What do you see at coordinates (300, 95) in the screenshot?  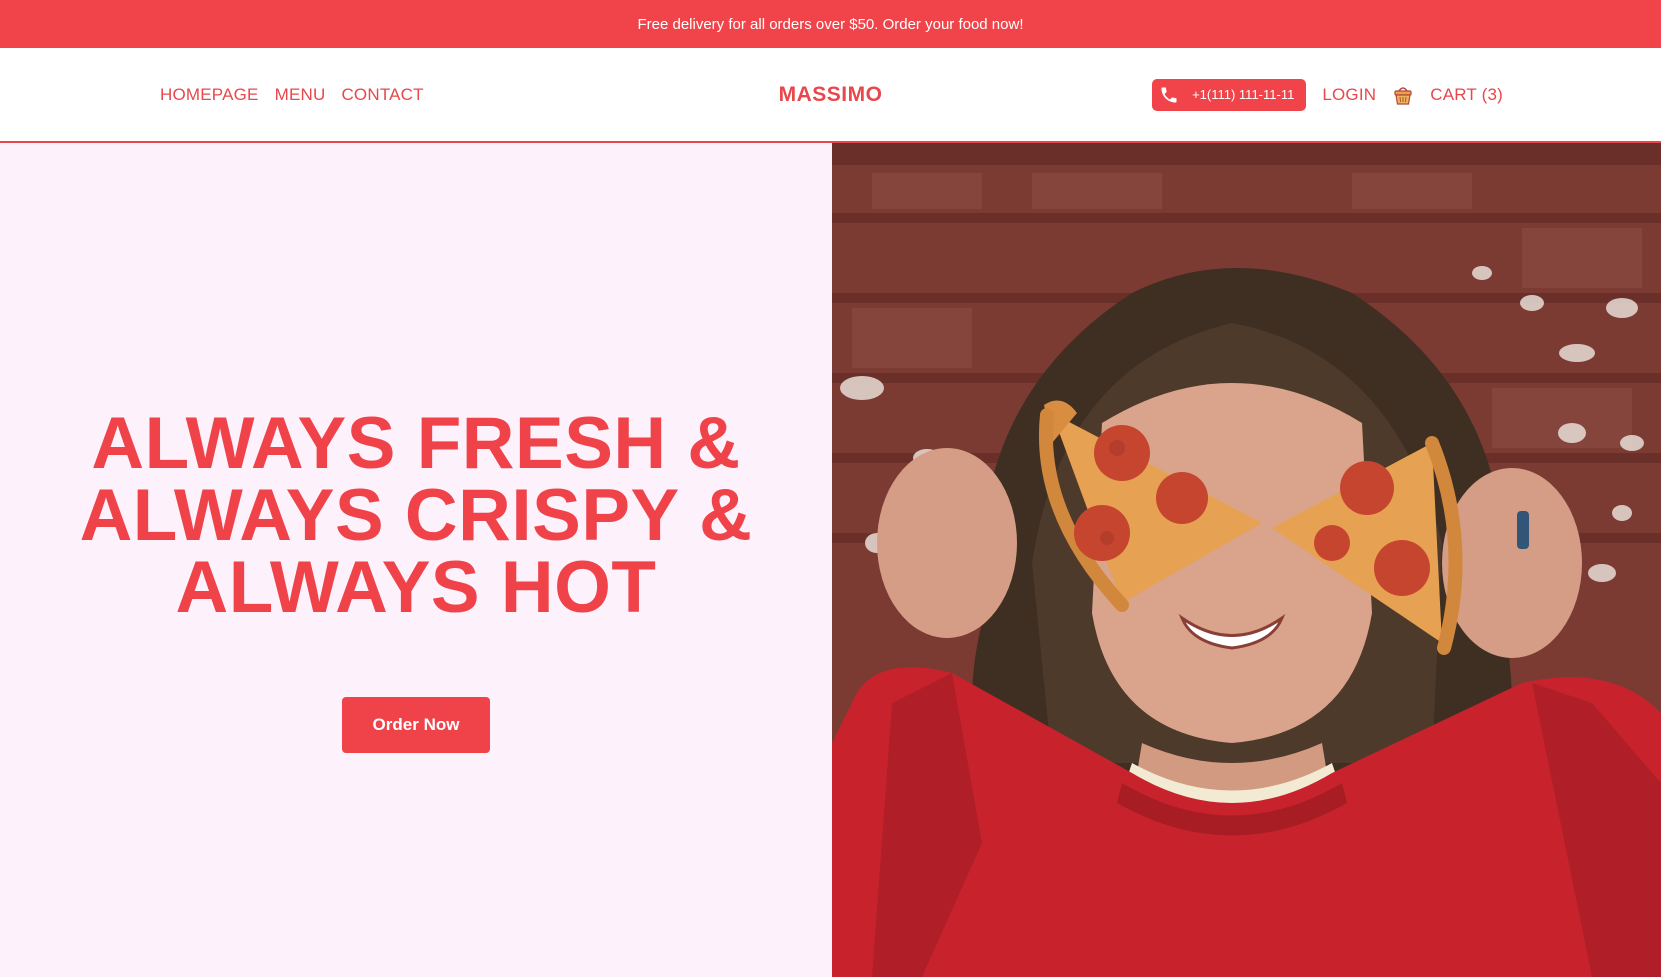 I see `nav-link-menu: MENU` at bounding box center [300, 95].